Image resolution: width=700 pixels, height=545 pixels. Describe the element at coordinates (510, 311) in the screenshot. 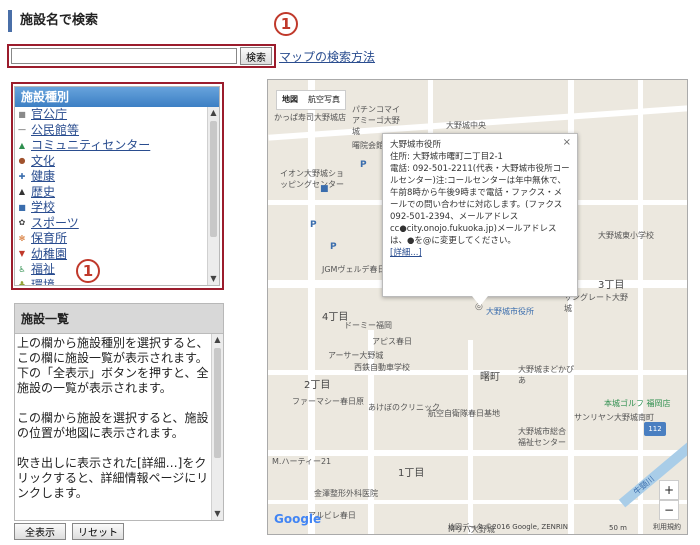

I see `map-label: 大野城市役所` at that location.